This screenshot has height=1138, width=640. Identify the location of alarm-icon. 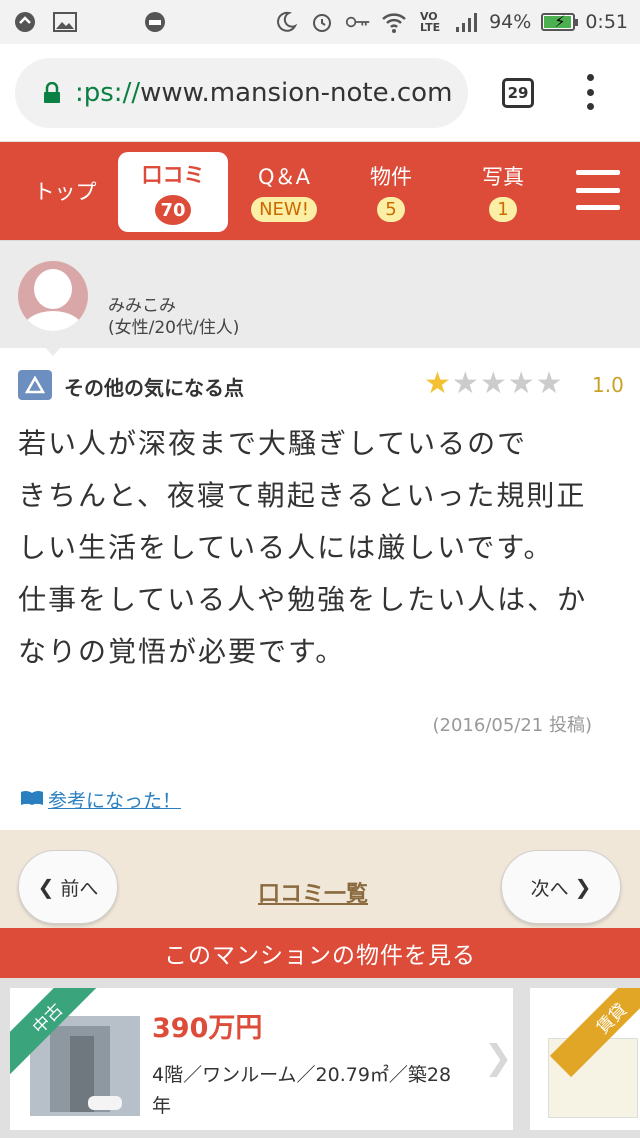
(322, 22).